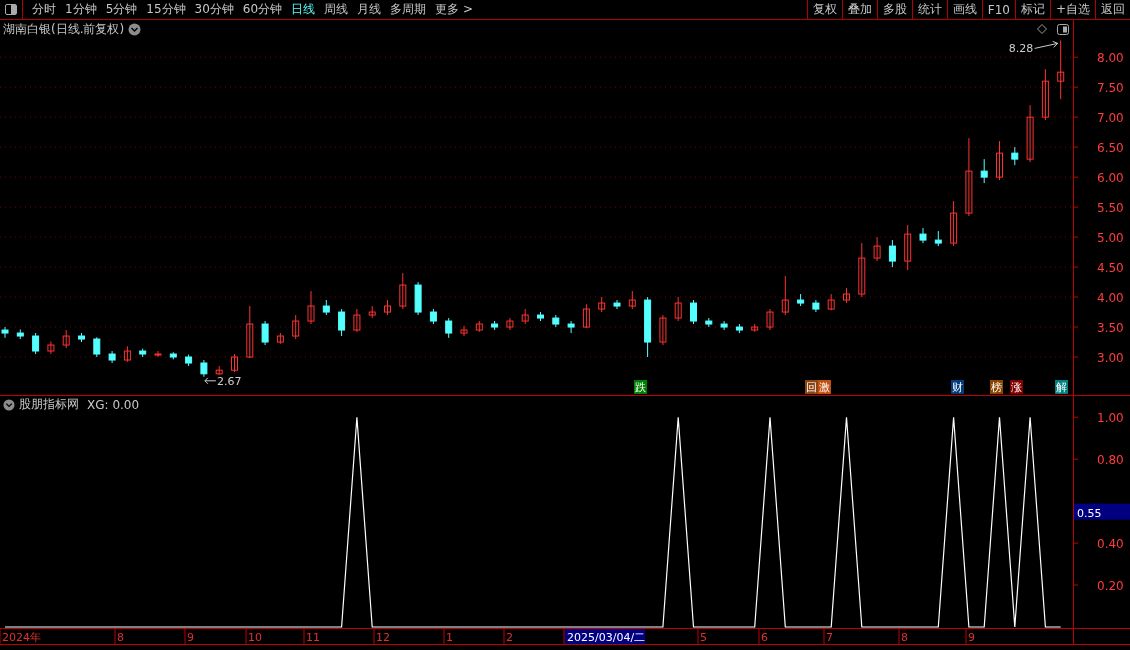 The image size is (1130, 650). Describe the element at coordinates (454, 9) in the screenshot. I see `period-tab: 更多 >` at that location.